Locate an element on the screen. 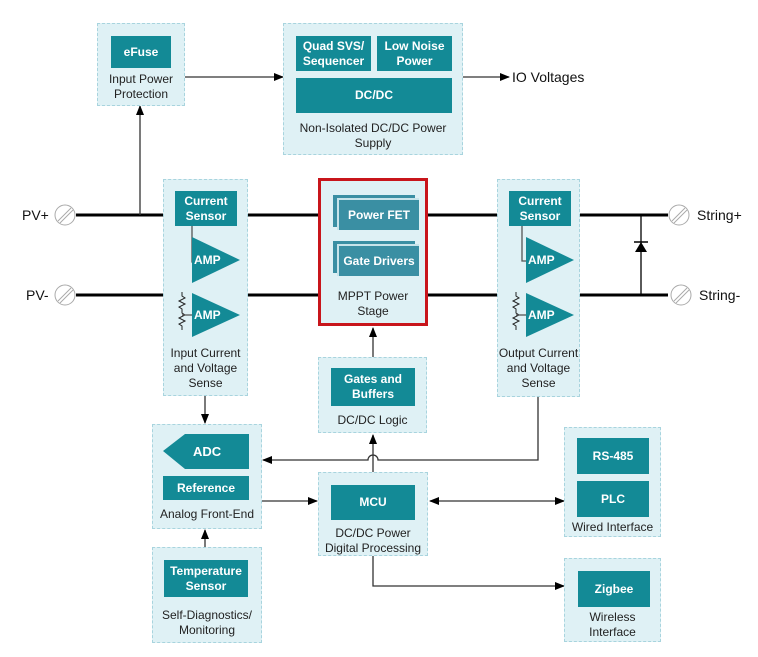 The image size is (758, 657). efuse-block: eFuse is located at coordinates (141, 52).